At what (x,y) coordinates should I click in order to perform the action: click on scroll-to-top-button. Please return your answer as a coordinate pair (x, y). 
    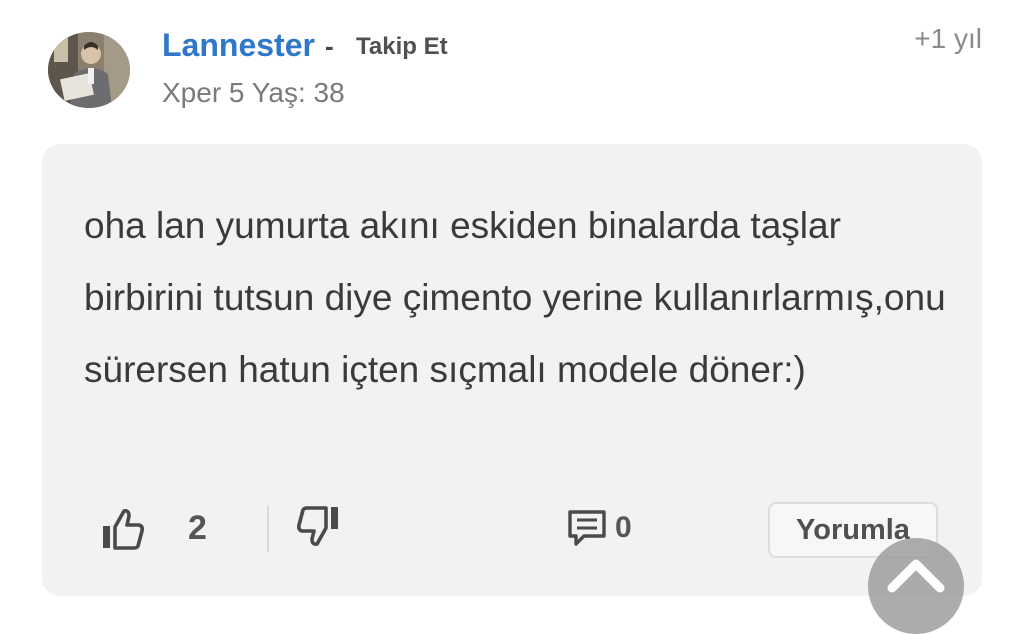
    Looking at the image, I should click on (916, 586).